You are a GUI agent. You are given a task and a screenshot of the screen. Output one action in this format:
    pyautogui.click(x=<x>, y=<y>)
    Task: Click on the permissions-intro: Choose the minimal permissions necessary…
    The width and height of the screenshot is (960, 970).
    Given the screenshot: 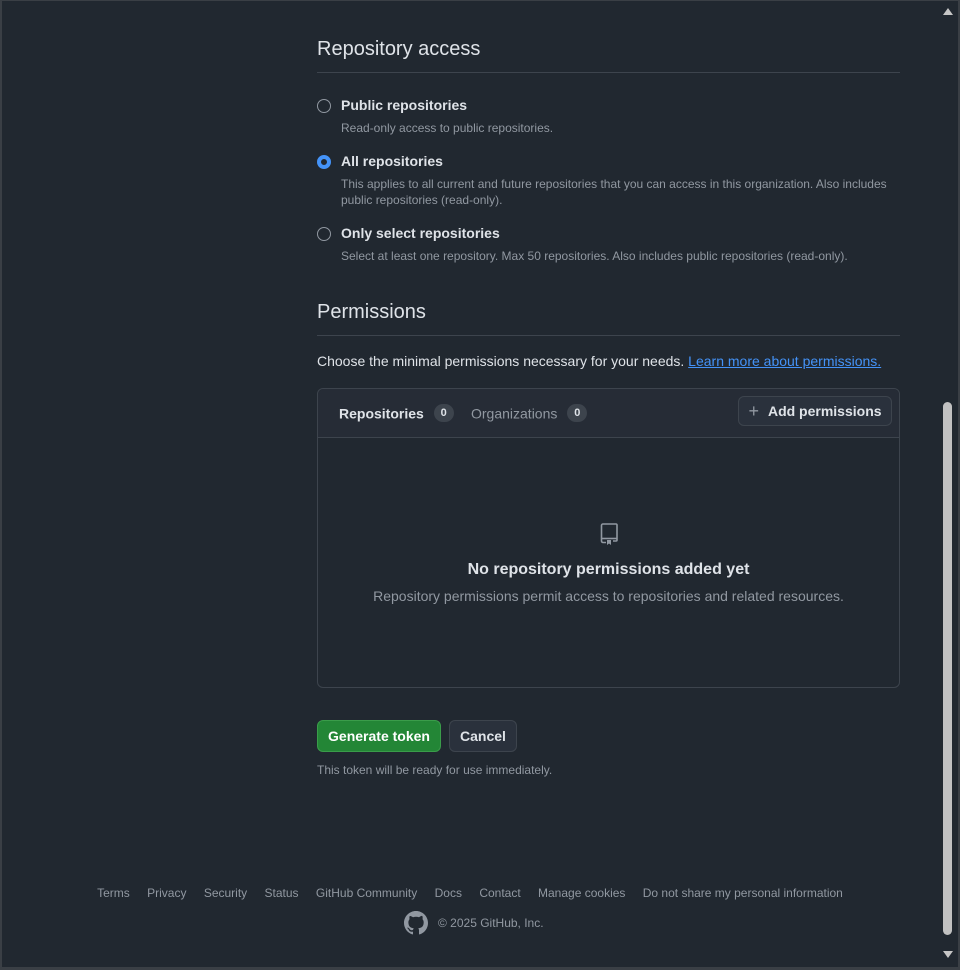 What is the action you would take?
    pyautogui.click(x=599, y=361)
    